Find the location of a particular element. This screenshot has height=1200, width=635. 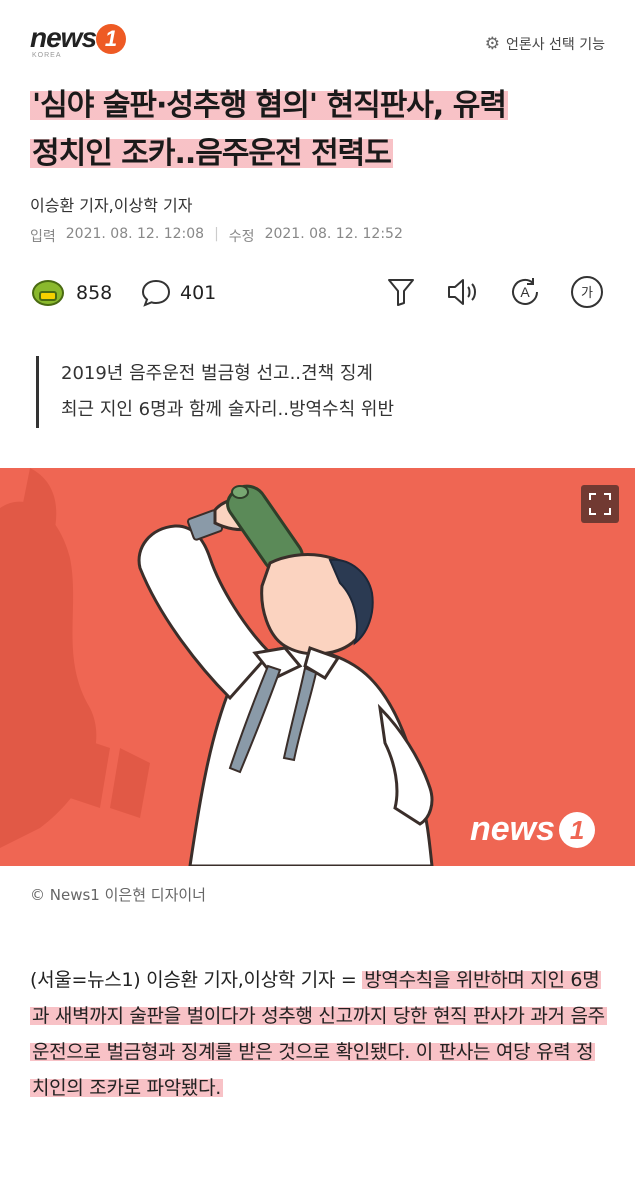

translate-icon: A is located at coordinates (525, 292).